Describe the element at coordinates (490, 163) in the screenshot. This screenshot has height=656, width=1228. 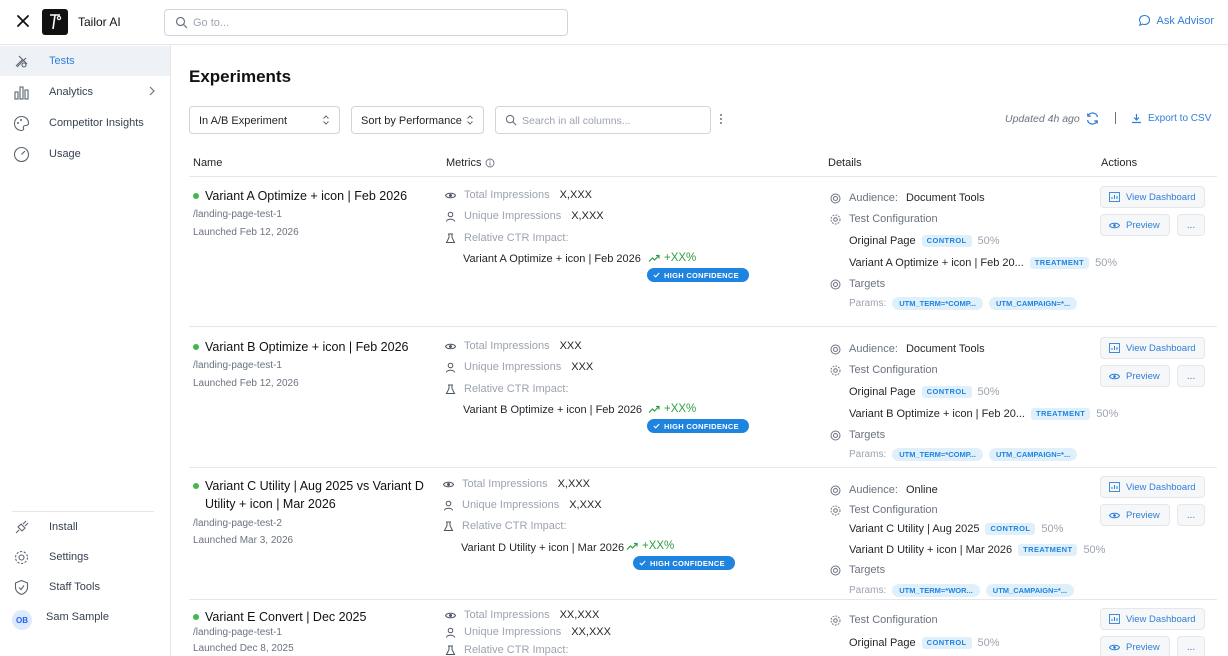
I see `info-icon` at that location.